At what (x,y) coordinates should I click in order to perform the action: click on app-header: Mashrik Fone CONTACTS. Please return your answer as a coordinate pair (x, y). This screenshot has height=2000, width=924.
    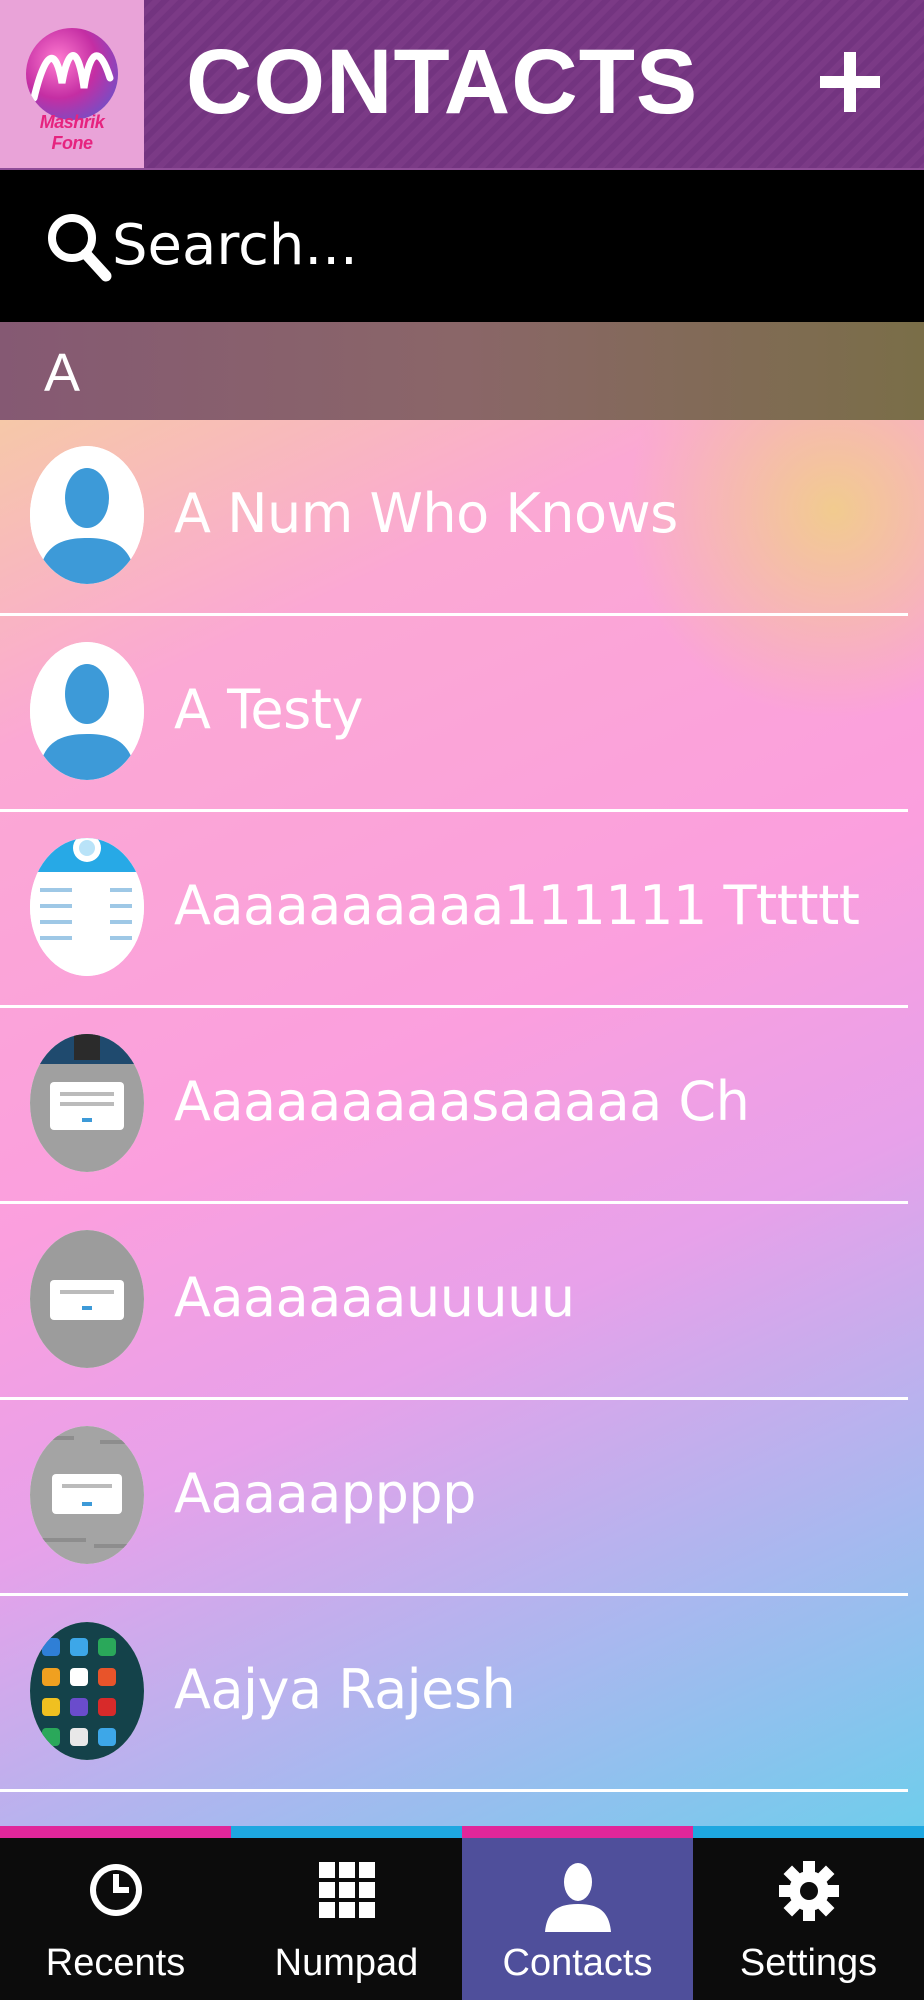
    Looking at the image, I should click on (462, 85).